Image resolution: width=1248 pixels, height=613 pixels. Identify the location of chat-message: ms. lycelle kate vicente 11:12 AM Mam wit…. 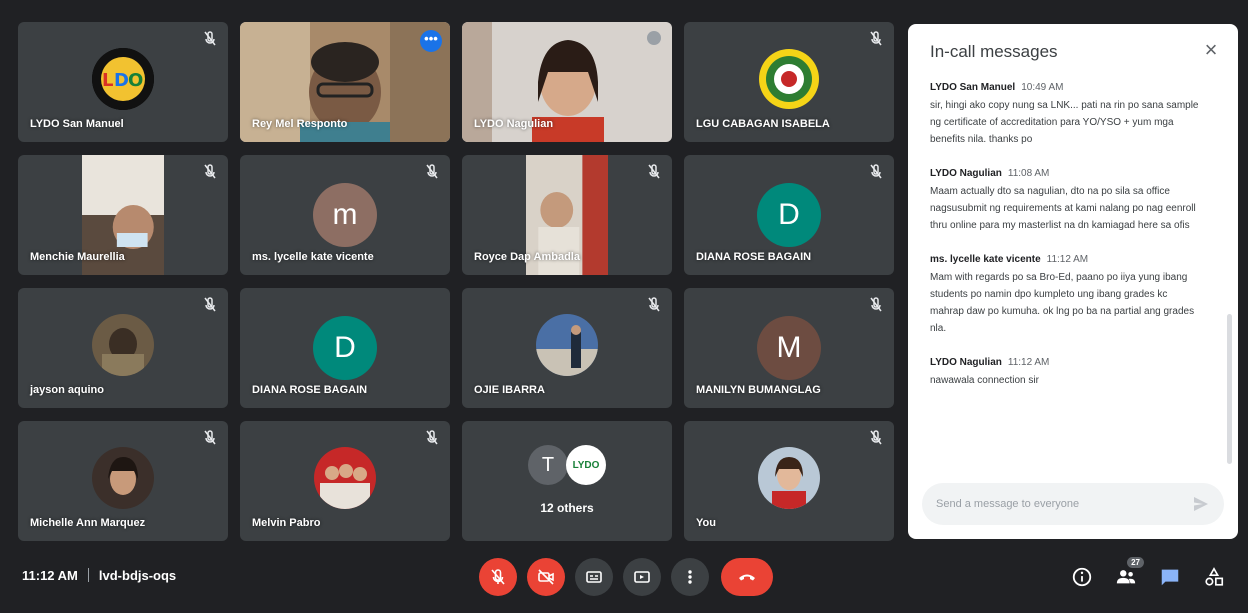
(1066, 295).